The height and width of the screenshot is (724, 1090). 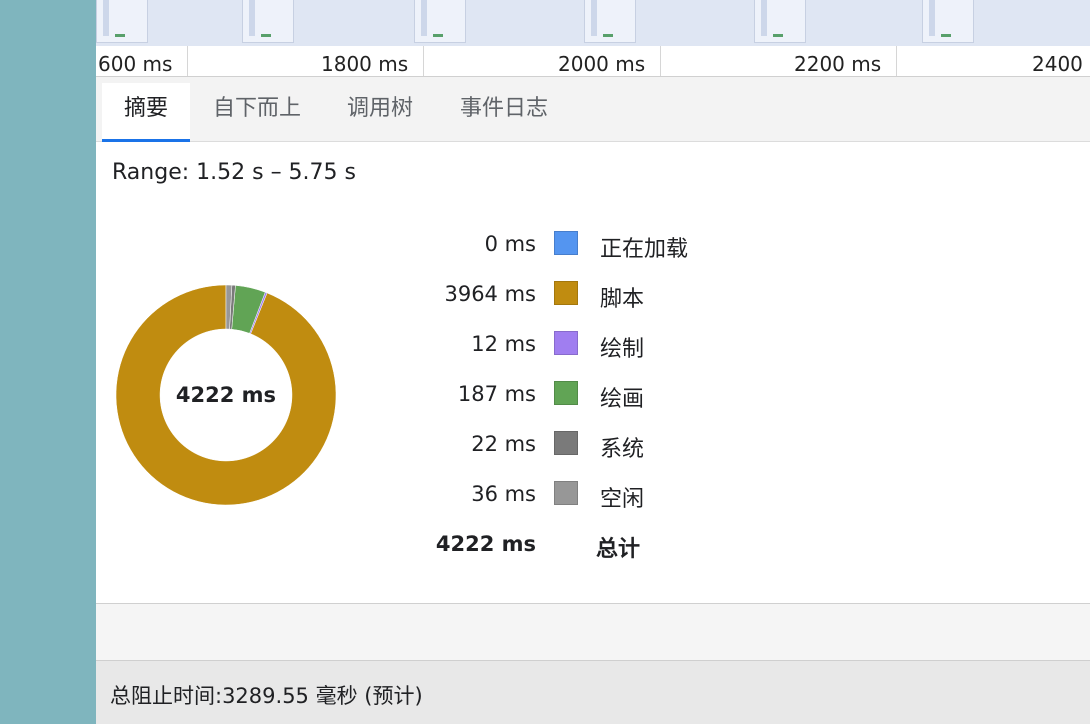 I want to click on legend-label: 绘画, so click(x=622, y=399).